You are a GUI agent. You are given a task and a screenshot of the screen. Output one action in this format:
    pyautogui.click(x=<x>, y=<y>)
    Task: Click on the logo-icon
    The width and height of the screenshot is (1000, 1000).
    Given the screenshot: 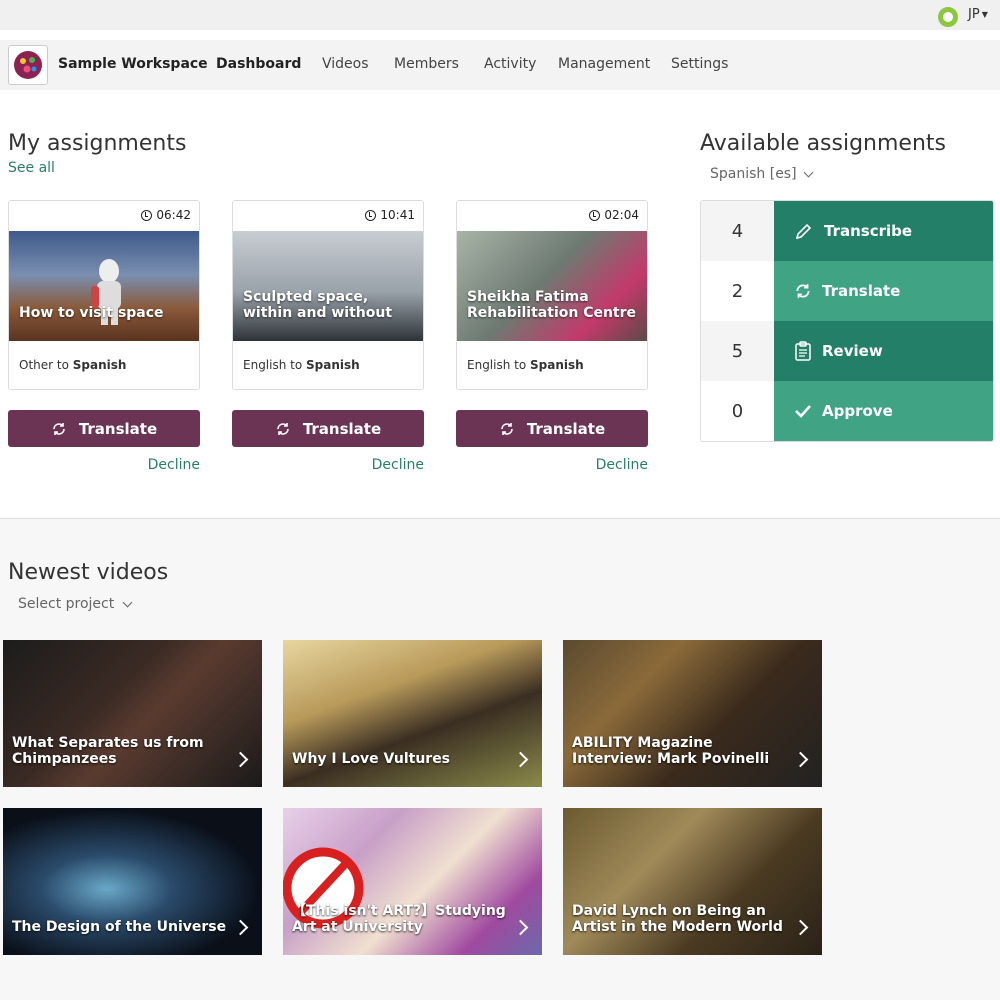 What is the action you would take?
    pyautogui.click(x=28, y=65)
    